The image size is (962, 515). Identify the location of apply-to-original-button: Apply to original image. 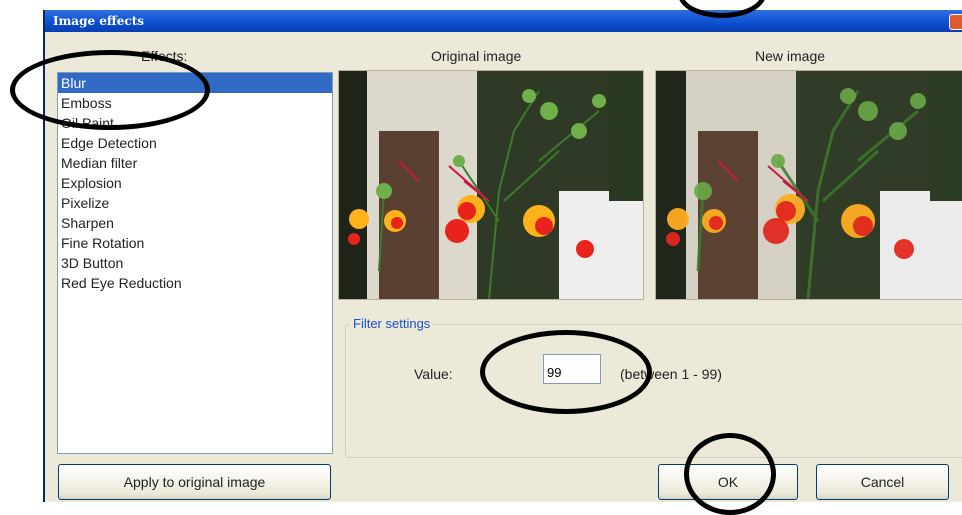
(194, 482).